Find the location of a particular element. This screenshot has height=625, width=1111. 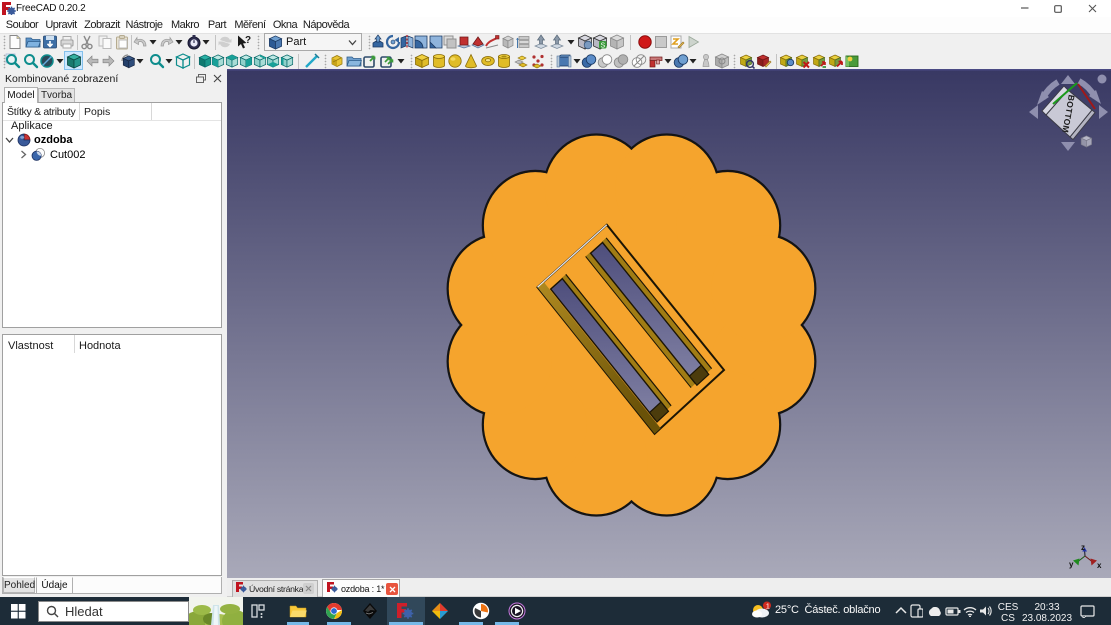

svg-text: y is located at coordinates (1071, 564).